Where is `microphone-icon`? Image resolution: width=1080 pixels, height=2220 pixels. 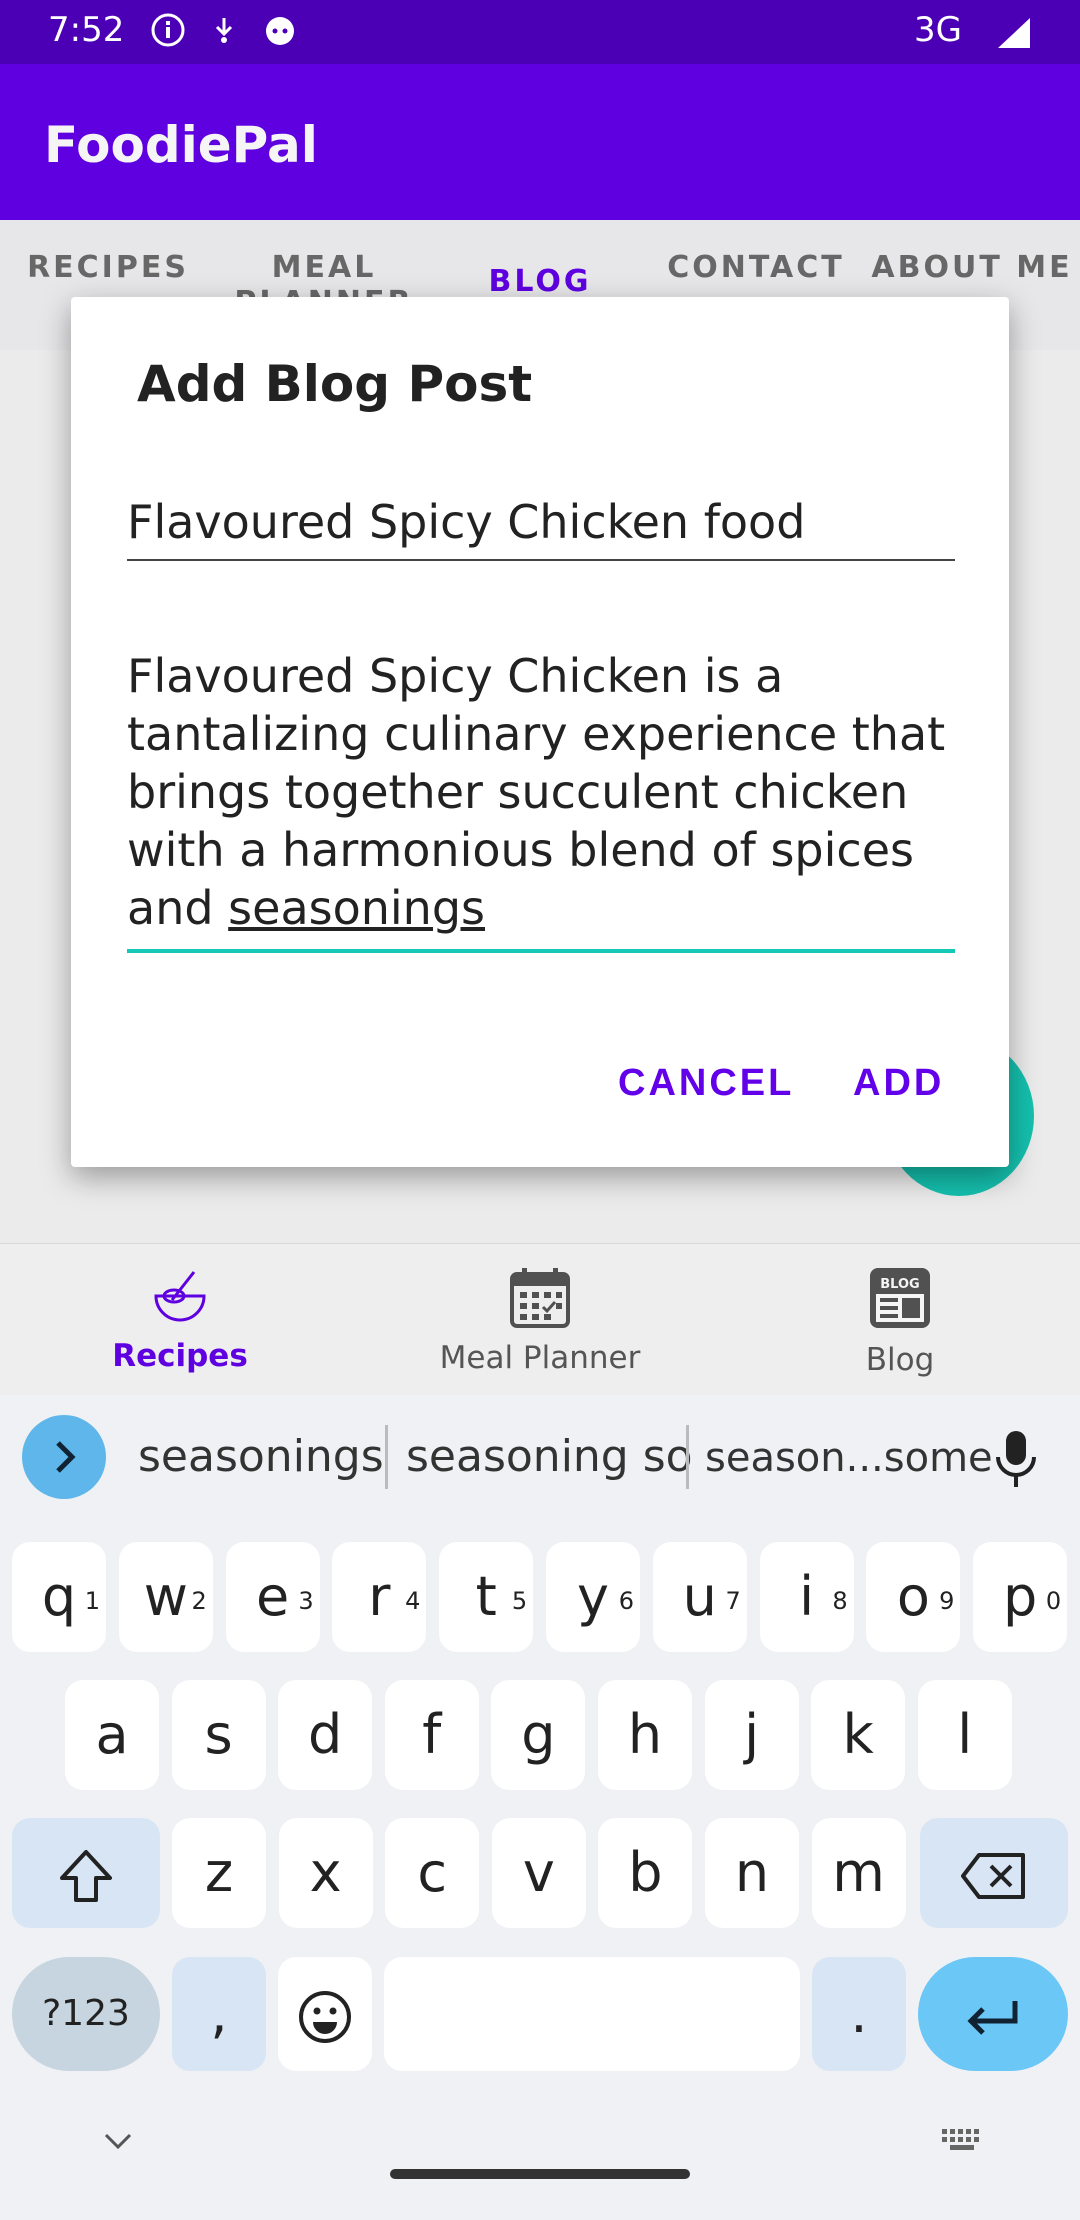 microphone-icon is located at coordinates (1016, 1461).